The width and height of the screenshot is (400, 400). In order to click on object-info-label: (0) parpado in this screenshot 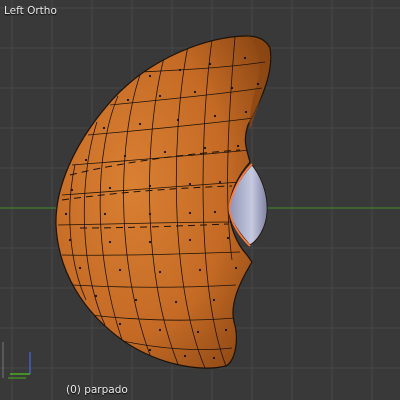, I will do `click(97, 390)`.